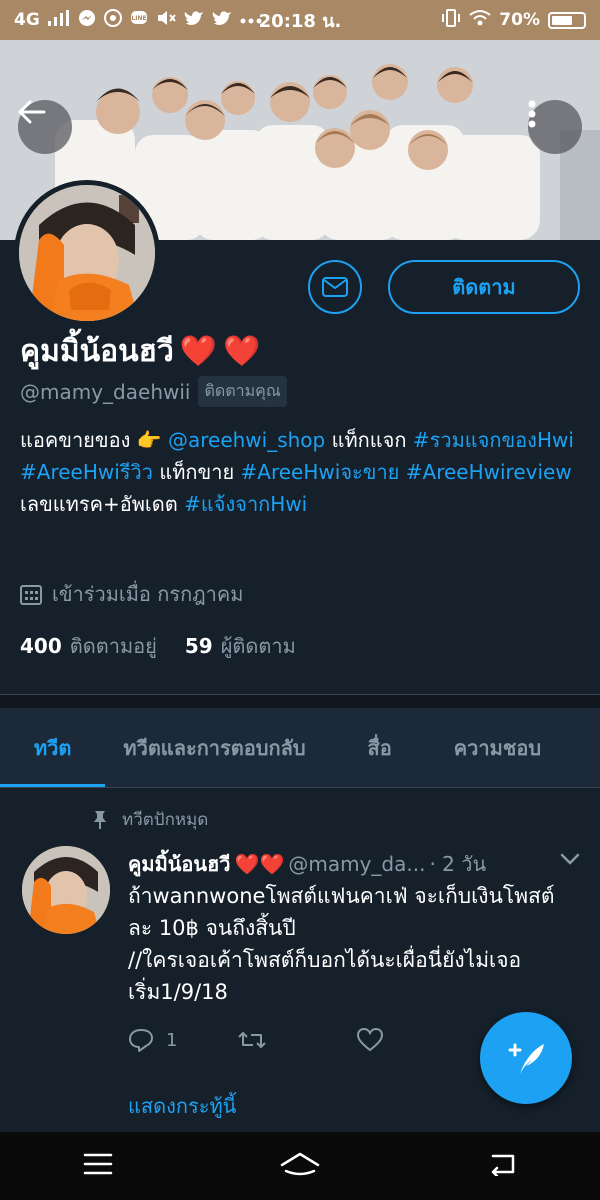 The height and width of the screenshot is (1200, 600). I want to click on bio-text: เลขแทรค+อัพเดต, so click(102, 504).